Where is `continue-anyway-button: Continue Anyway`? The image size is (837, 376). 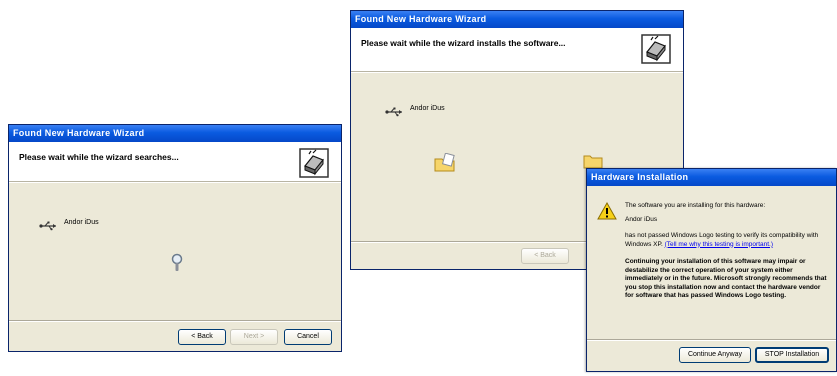 continue-anyway-button: Continue Anyway is located at coordinates (715, 355).